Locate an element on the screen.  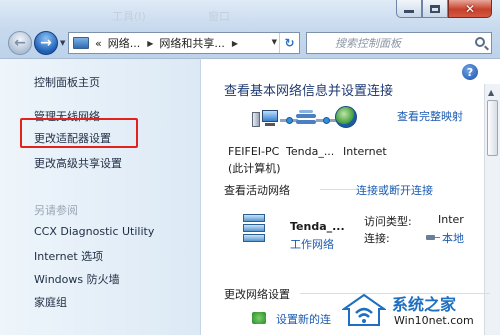
address-bar: « 网络... ▶ 网络和共享... ▶ ▼ ↻ is located at coordinates (184, 43).